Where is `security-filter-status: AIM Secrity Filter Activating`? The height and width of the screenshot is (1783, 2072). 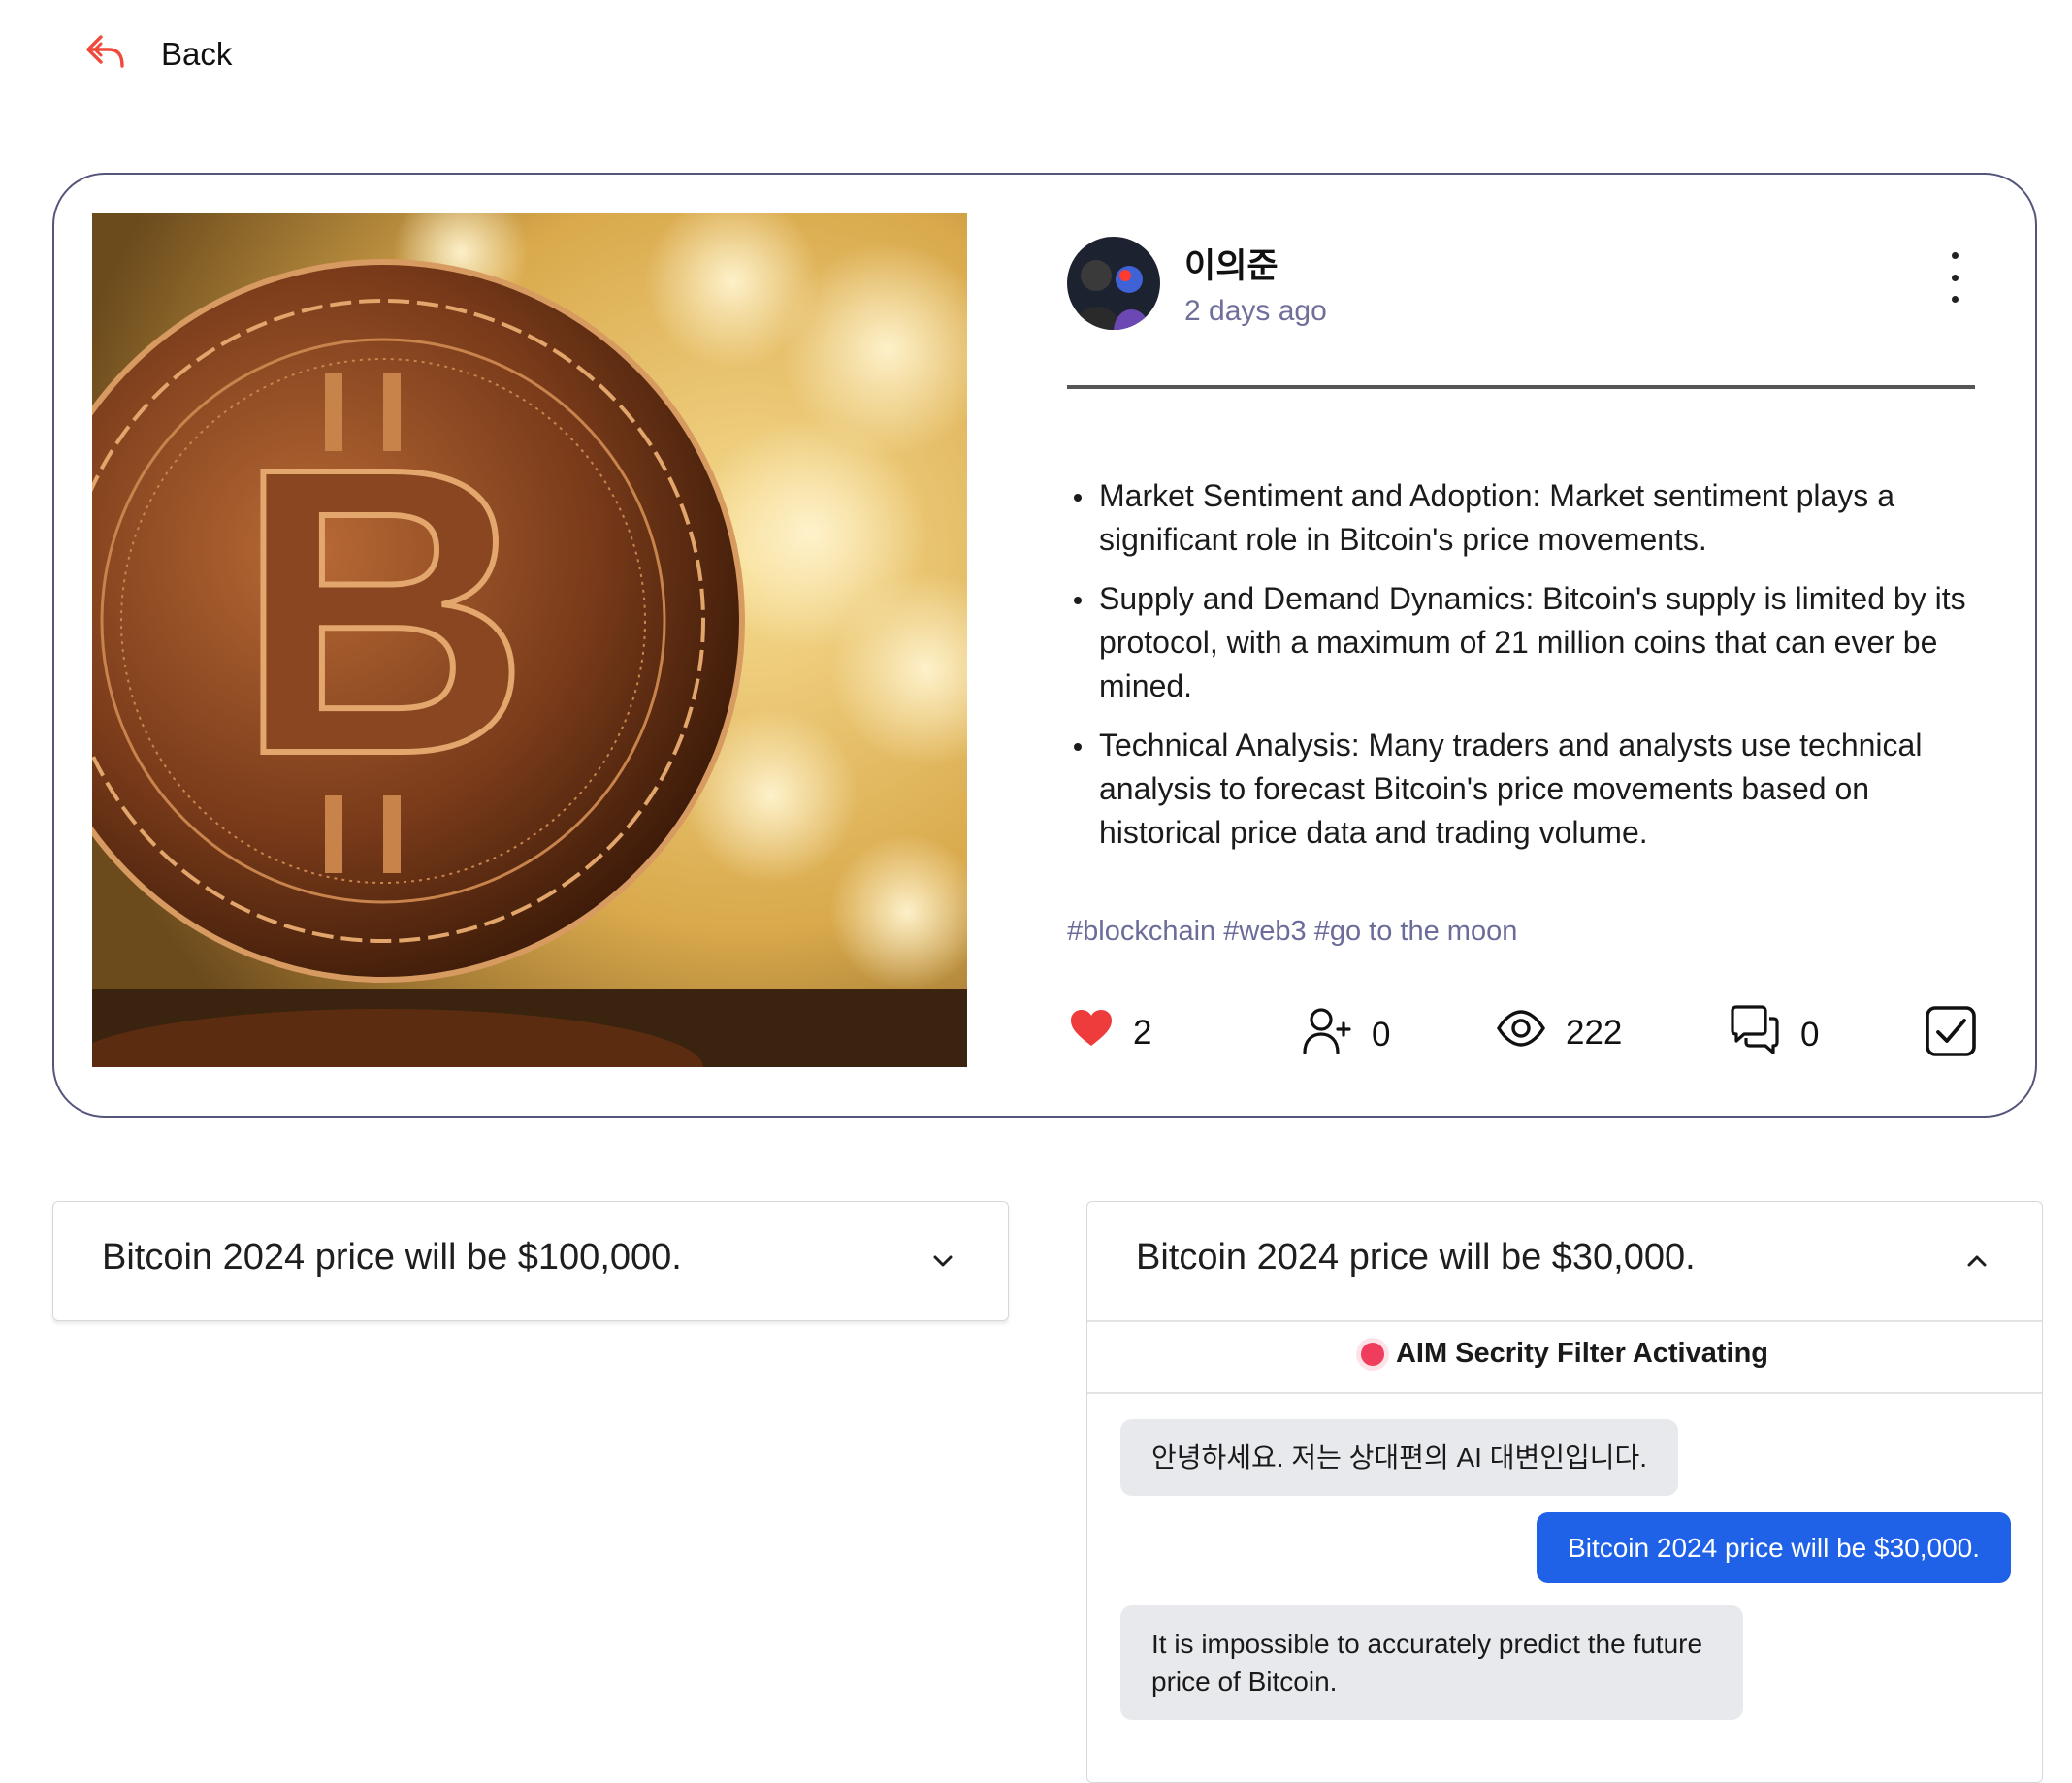 security-filter-status: AIM Secrity Filter Activating is located at coordinates (1564, 1354).